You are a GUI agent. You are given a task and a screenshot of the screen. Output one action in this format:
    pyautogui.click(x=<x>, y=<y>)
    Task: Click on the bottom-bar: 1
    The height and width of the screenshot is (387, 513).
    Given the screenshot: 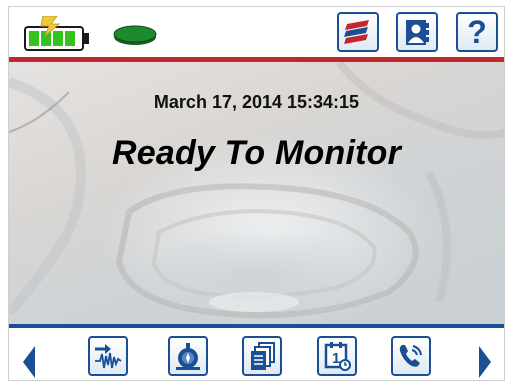 What is the action you would take?
    pyautogui.click(x=256, y=352)
    